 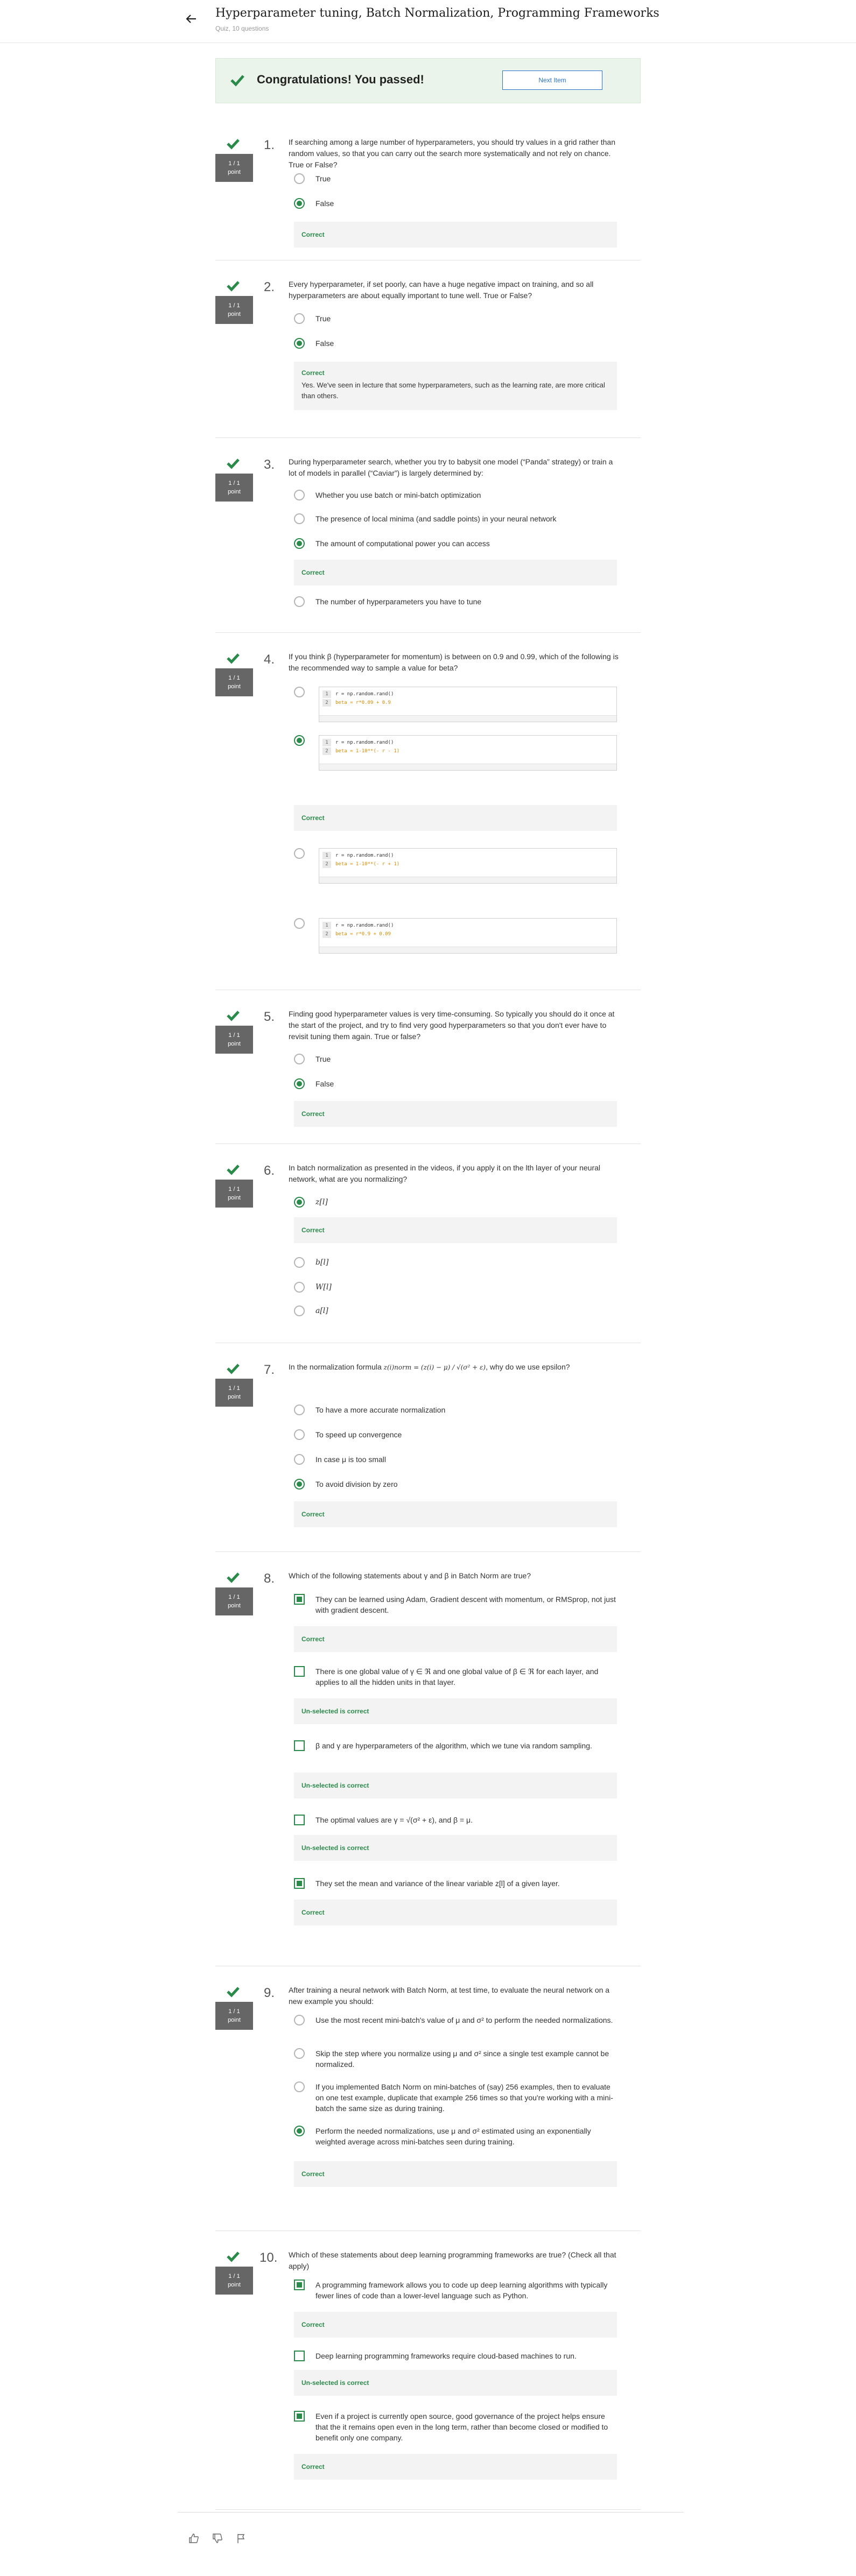 What do you see at coordinates (340, 79) in the screenshot?
I see `pass-message: Congratulations! You passed!` at bounding box center [340, 79].